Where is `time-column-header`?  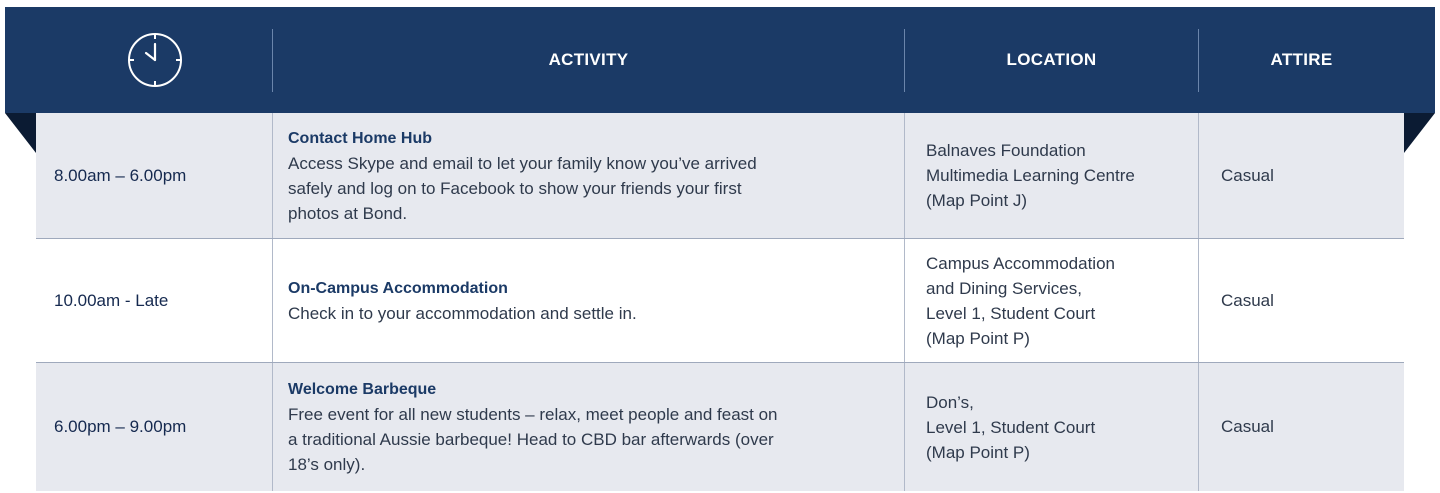
time-column-header is located at coordinates (155, 60).